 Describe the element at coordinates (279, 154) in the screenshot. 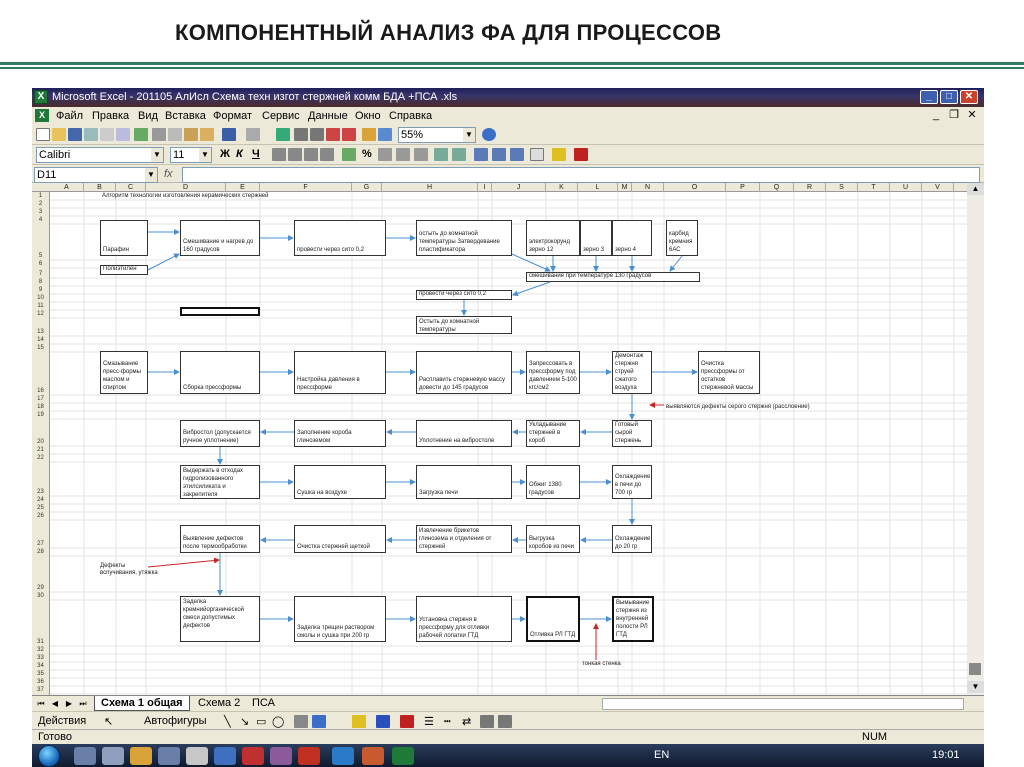

I see `align-left-icon` at that location.